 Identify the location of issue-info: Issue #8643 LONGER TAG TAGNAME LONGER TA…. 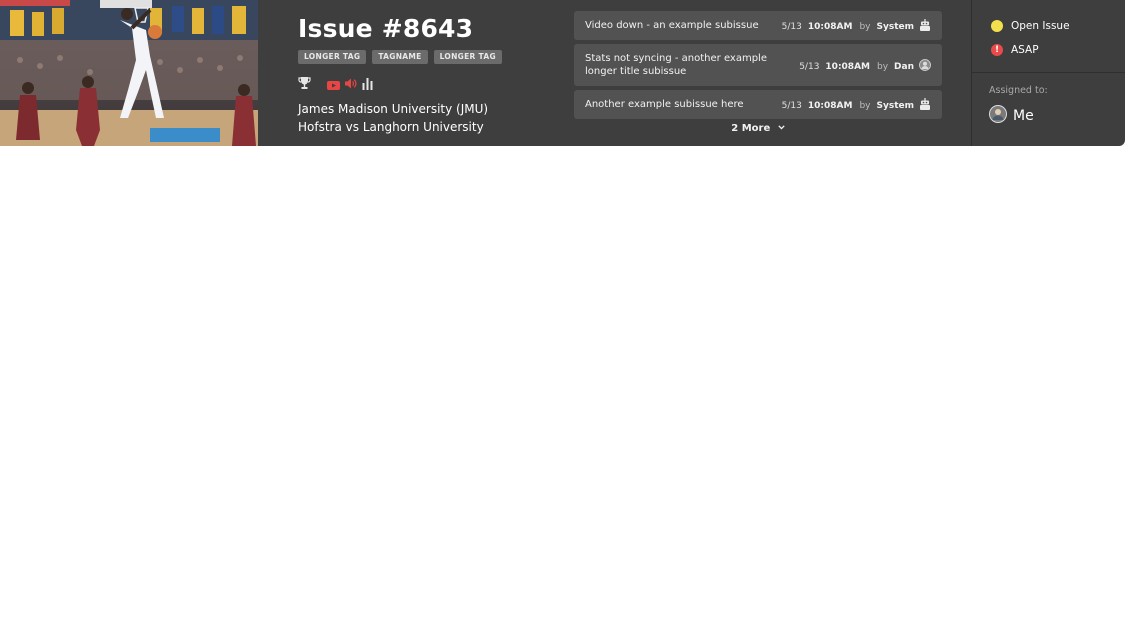
(428, 73).